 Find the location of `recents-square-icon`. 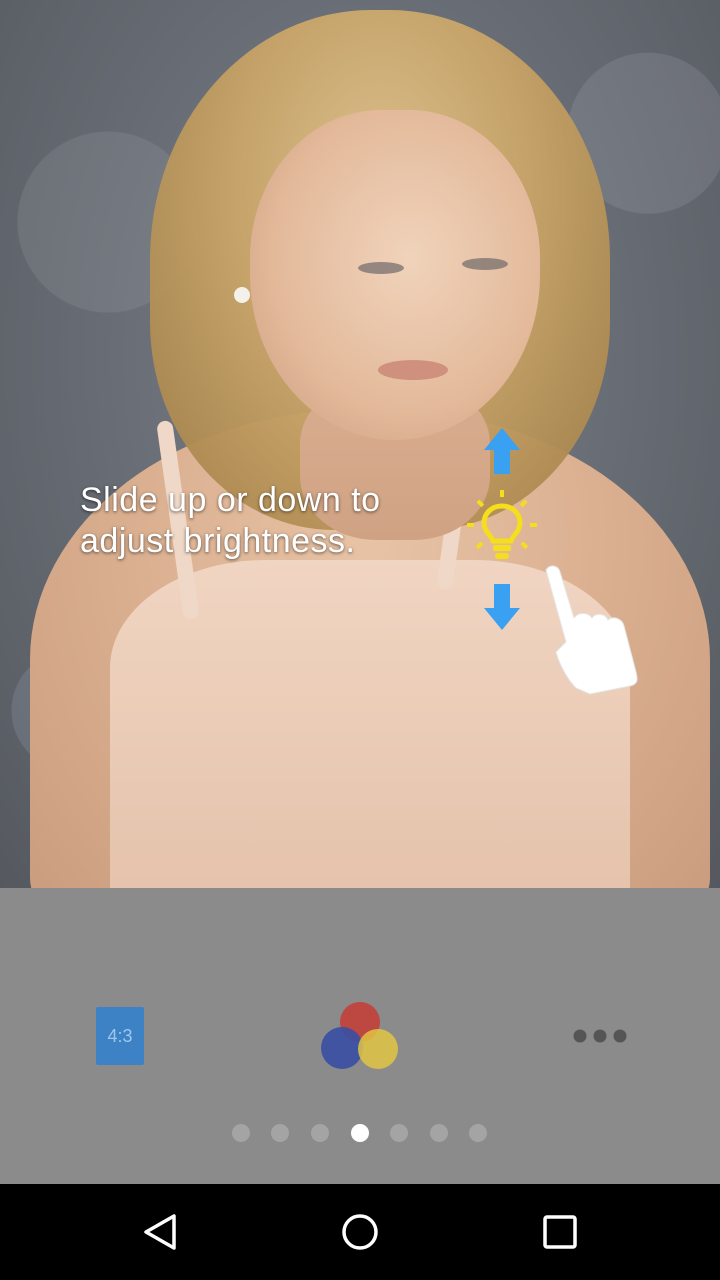

recents-square-icon is located at coordinates (560, 1232).